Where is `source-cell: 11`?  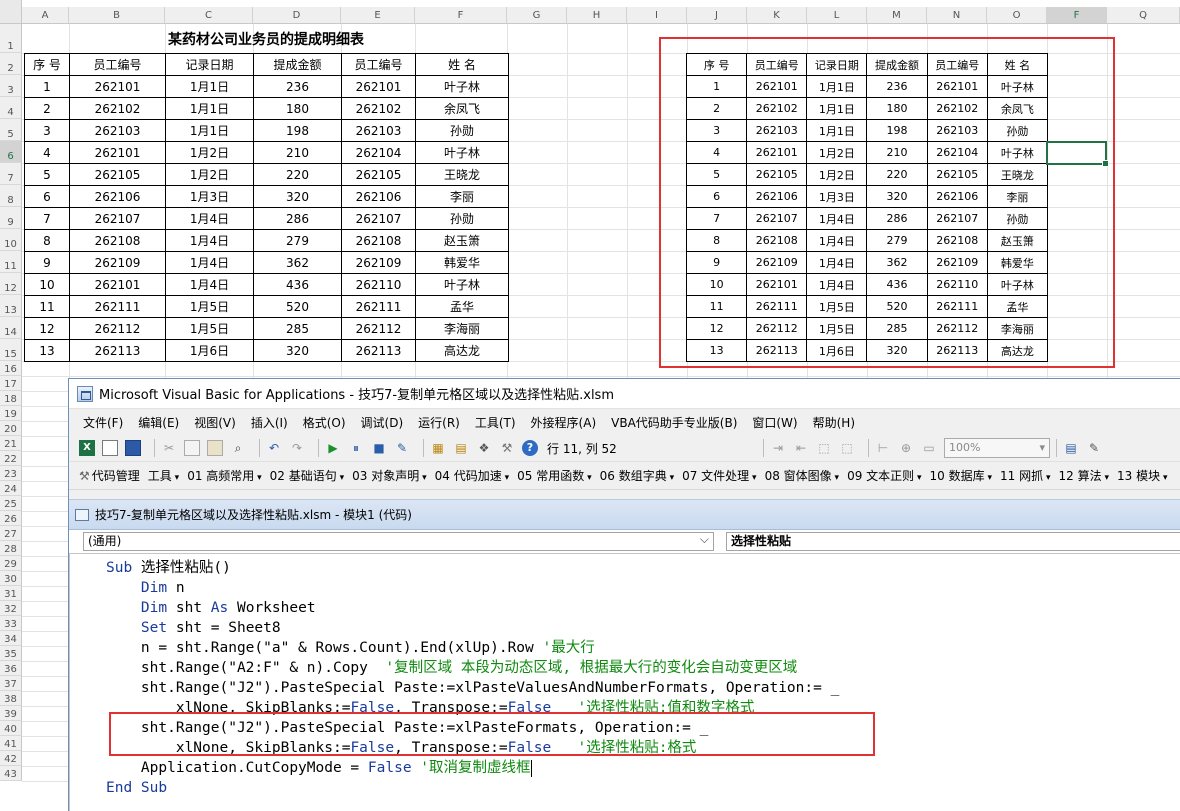 source-cell: 11 is located at coordinates (47, 306).